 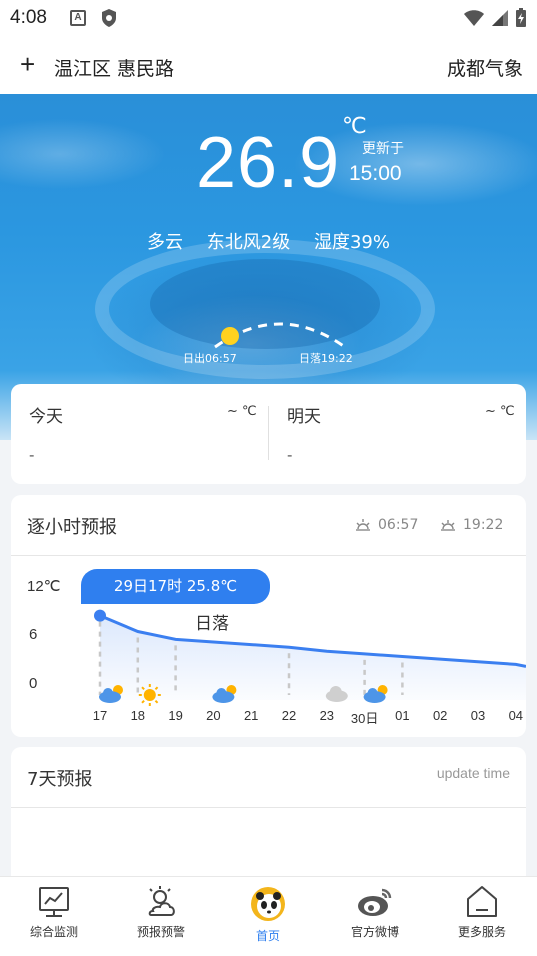 What do you see at coordinates (138, 715) in the screenshot?
I see `x-tick-label: 18` at bounding box center [138, 715].